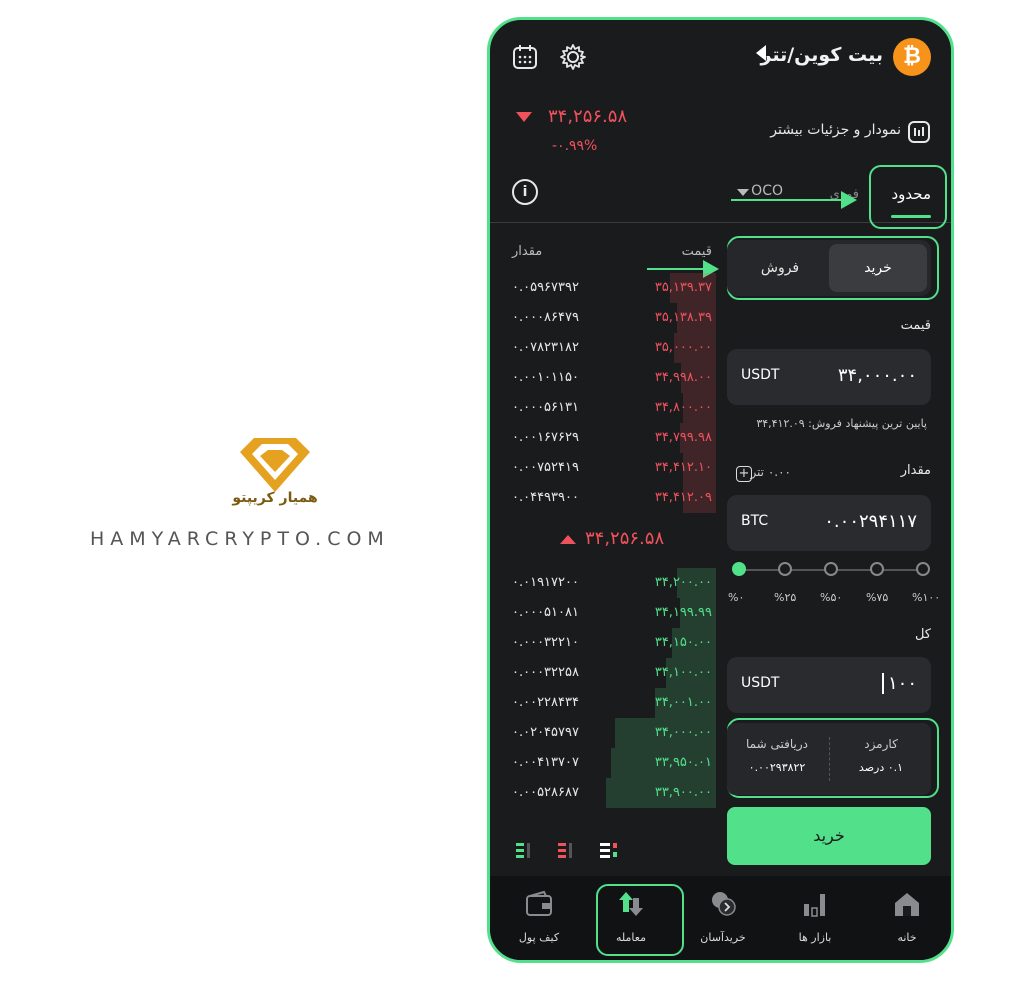 This screenshot has width=1024, height=985. What do you see at coordinates (736, 597) in the screenshot?
I see `slider-stop-label: %۰` at bounding box center [736, 597].